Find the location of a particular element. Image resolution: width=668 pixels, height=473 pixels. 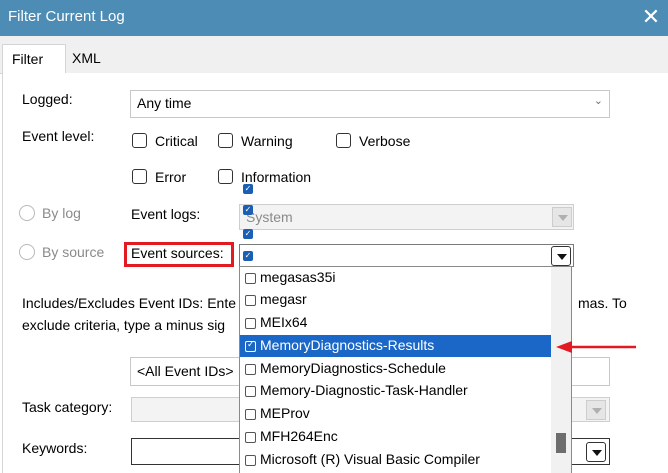

chevron-down-icon: ⌄ is located at coordinates (598, 101).